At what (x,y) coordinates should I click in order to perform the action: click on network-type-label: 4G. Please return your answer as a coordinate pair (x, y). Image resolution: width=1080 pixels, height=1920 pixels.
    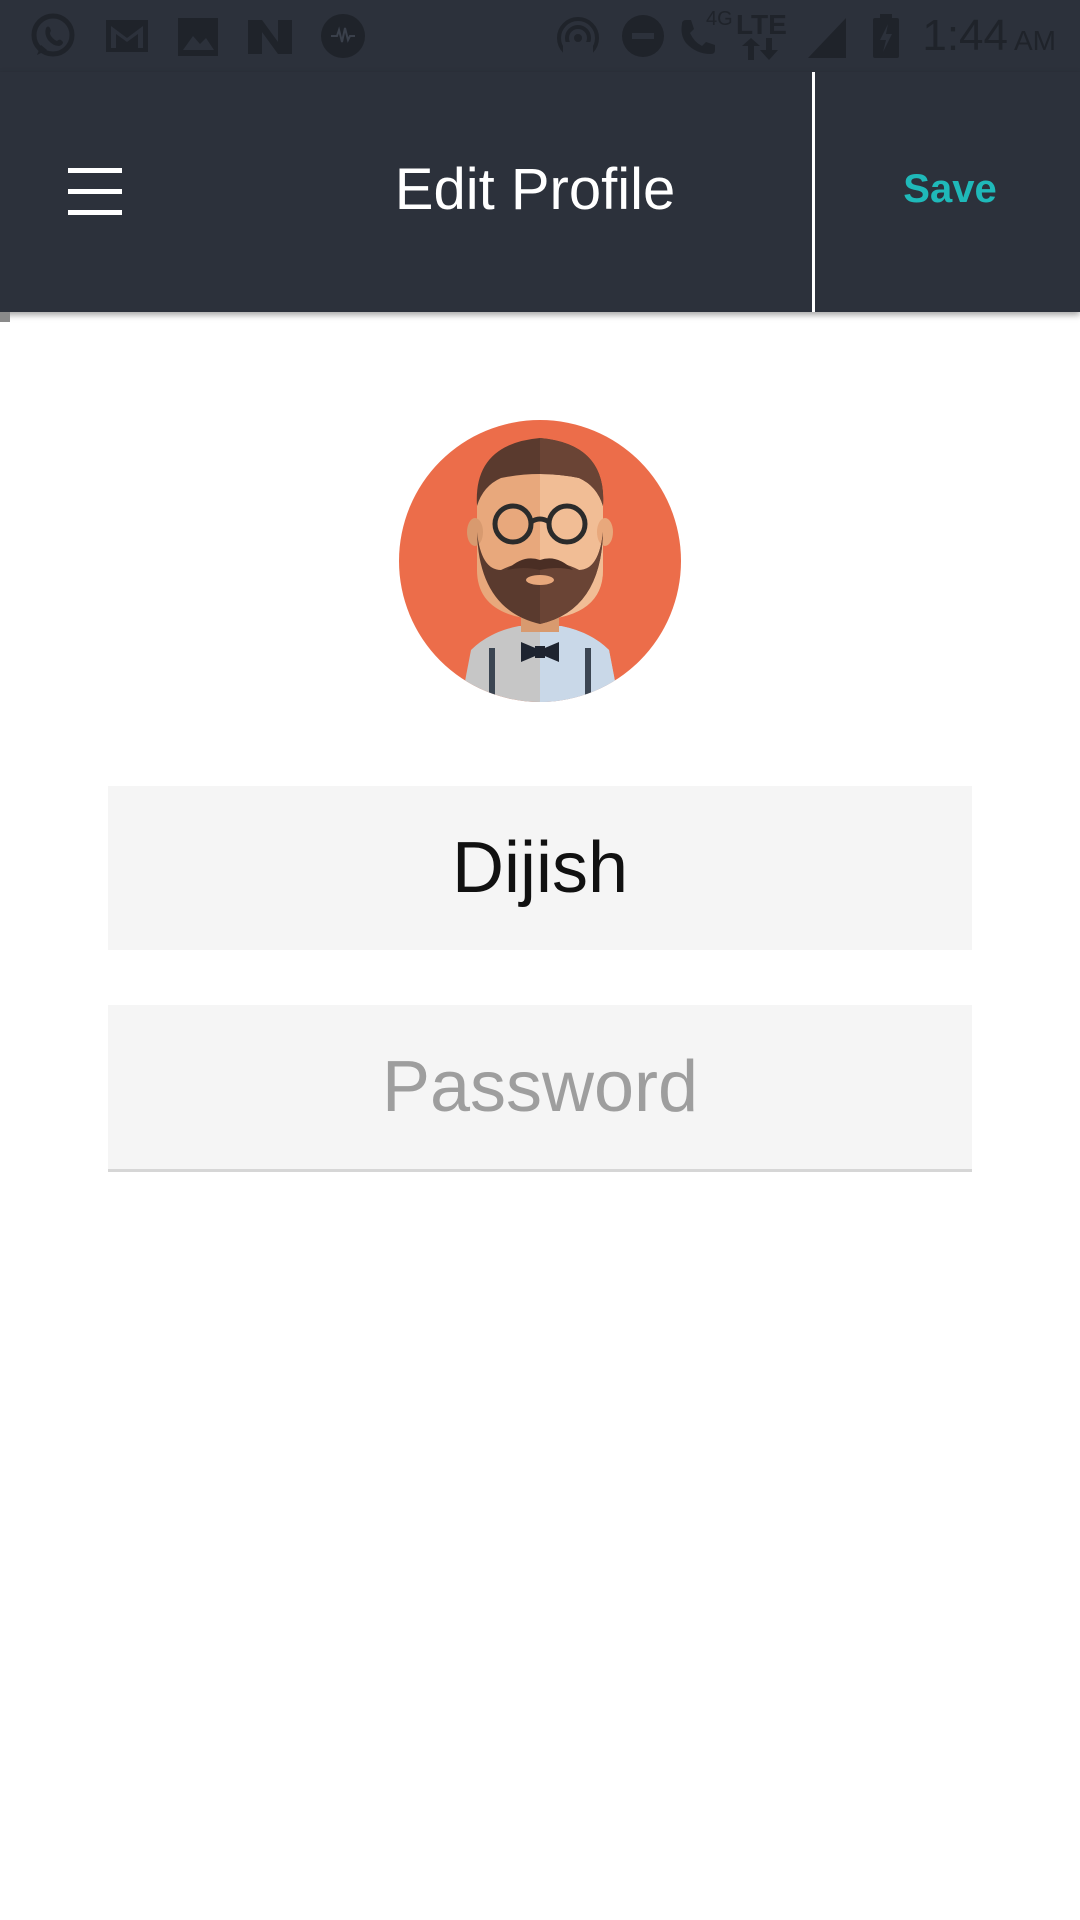
    Looking at the image, I should click on (719, 19).